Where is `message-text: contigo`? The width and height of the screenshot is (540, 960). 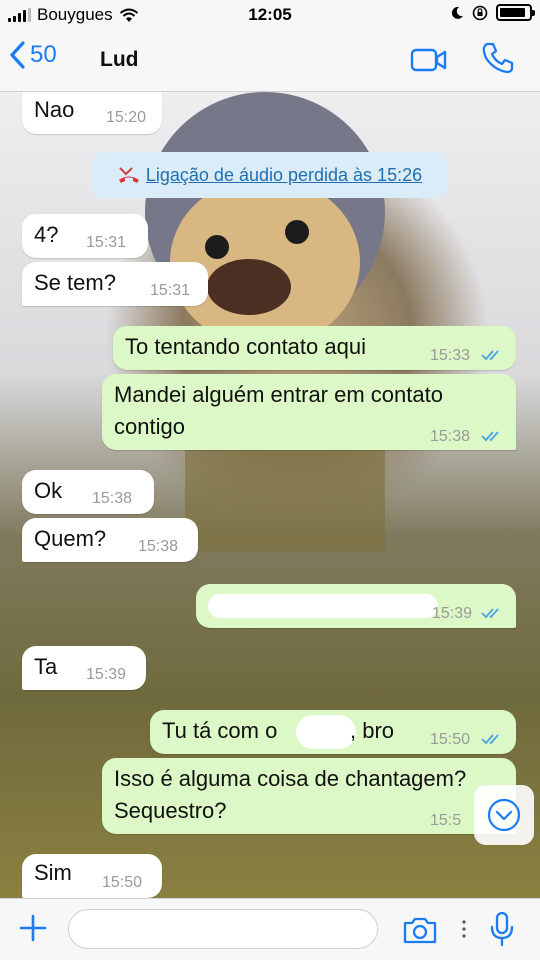
message-text: contigo is located at coordinates (149, 426).